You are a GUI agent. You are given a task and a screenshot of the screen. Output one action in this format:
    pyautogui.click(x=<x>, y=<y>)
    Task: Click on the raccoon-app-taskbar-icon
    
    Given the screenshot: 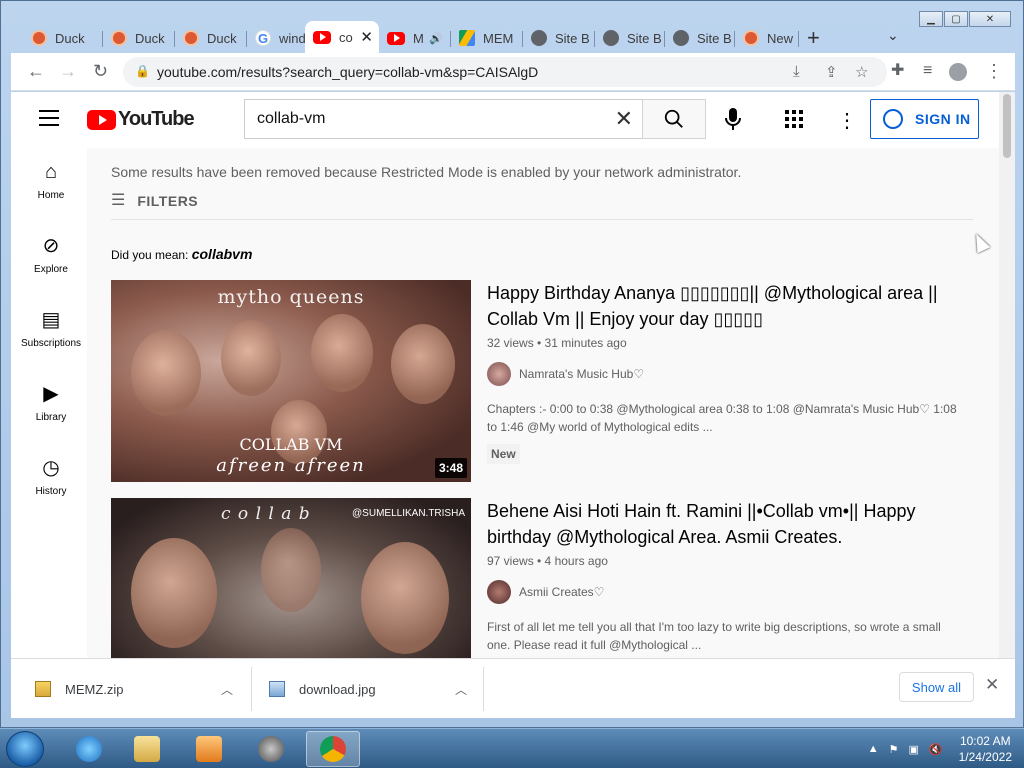 What is the action you would take?
    pyautogui.click(x=271, y=749)
    